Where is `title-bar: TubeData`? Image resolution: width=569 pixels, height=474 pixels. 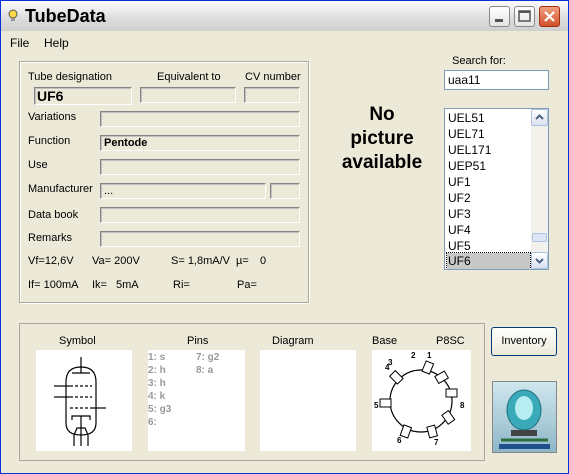
title-bar: TubeData is located at coordinates (284, 16).